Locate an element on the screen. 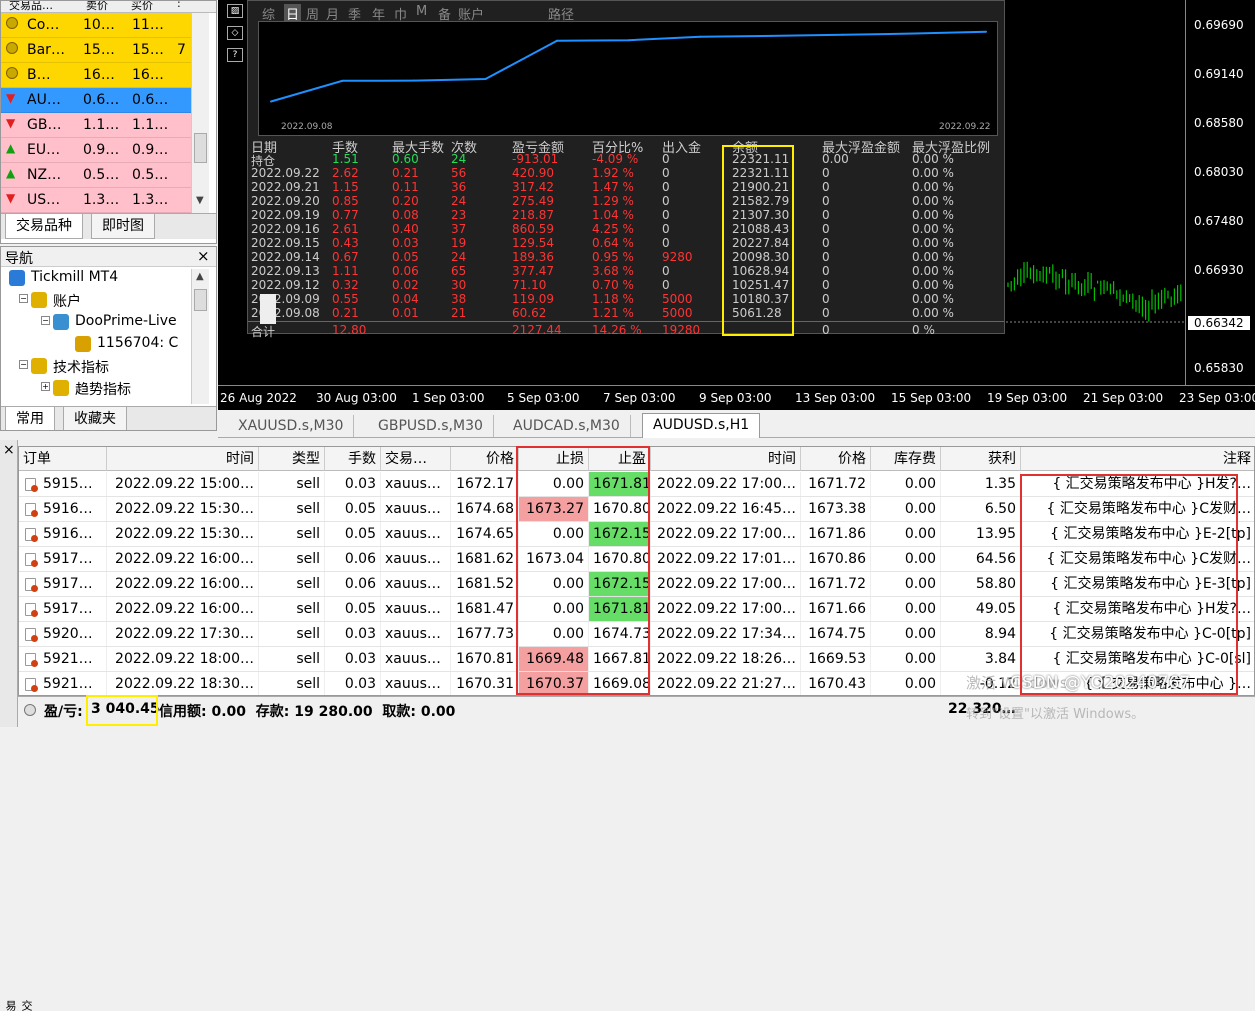  arrow-up-icon: ▲ is located at coordinates (11, 173).